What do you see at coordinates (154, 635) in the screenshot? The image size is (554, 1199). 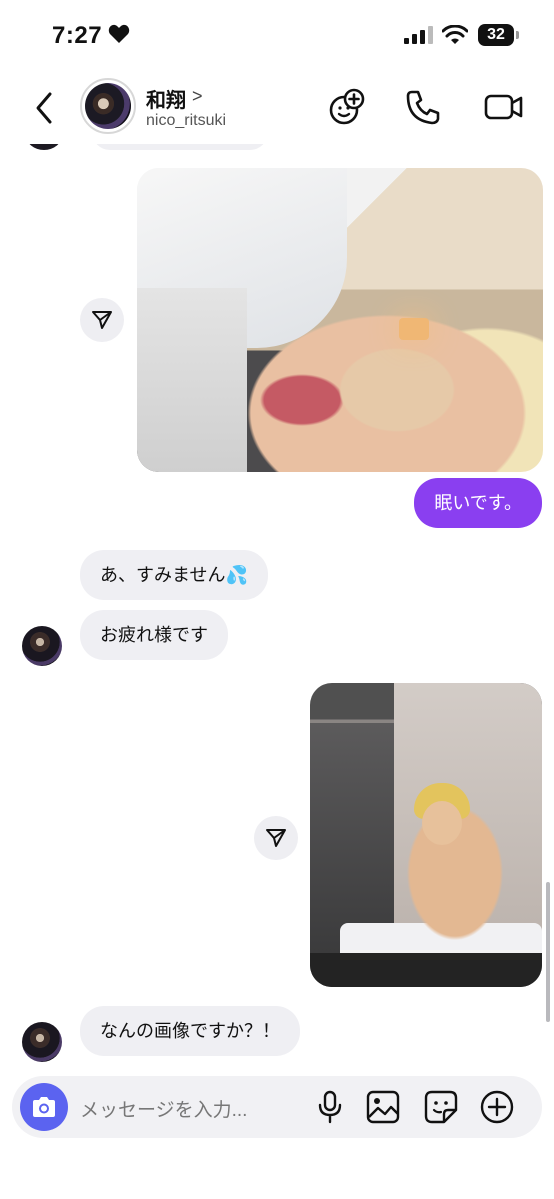 I see `message-bubble-incoming: お疲れ様です` at bounding box center [154, 635].